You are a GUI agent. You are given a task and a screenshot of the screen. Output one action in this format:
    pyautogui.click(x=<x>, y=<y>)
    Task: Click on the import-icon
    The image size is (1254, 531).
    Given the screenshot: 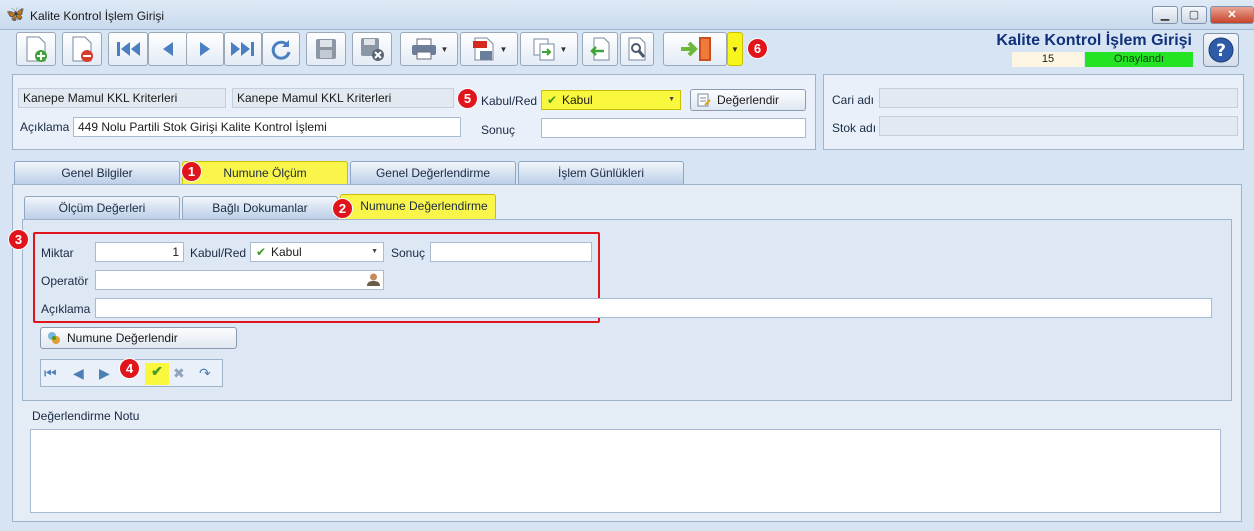 What is the action you would take?
    pyautogui.click(x=600, y=49)
    